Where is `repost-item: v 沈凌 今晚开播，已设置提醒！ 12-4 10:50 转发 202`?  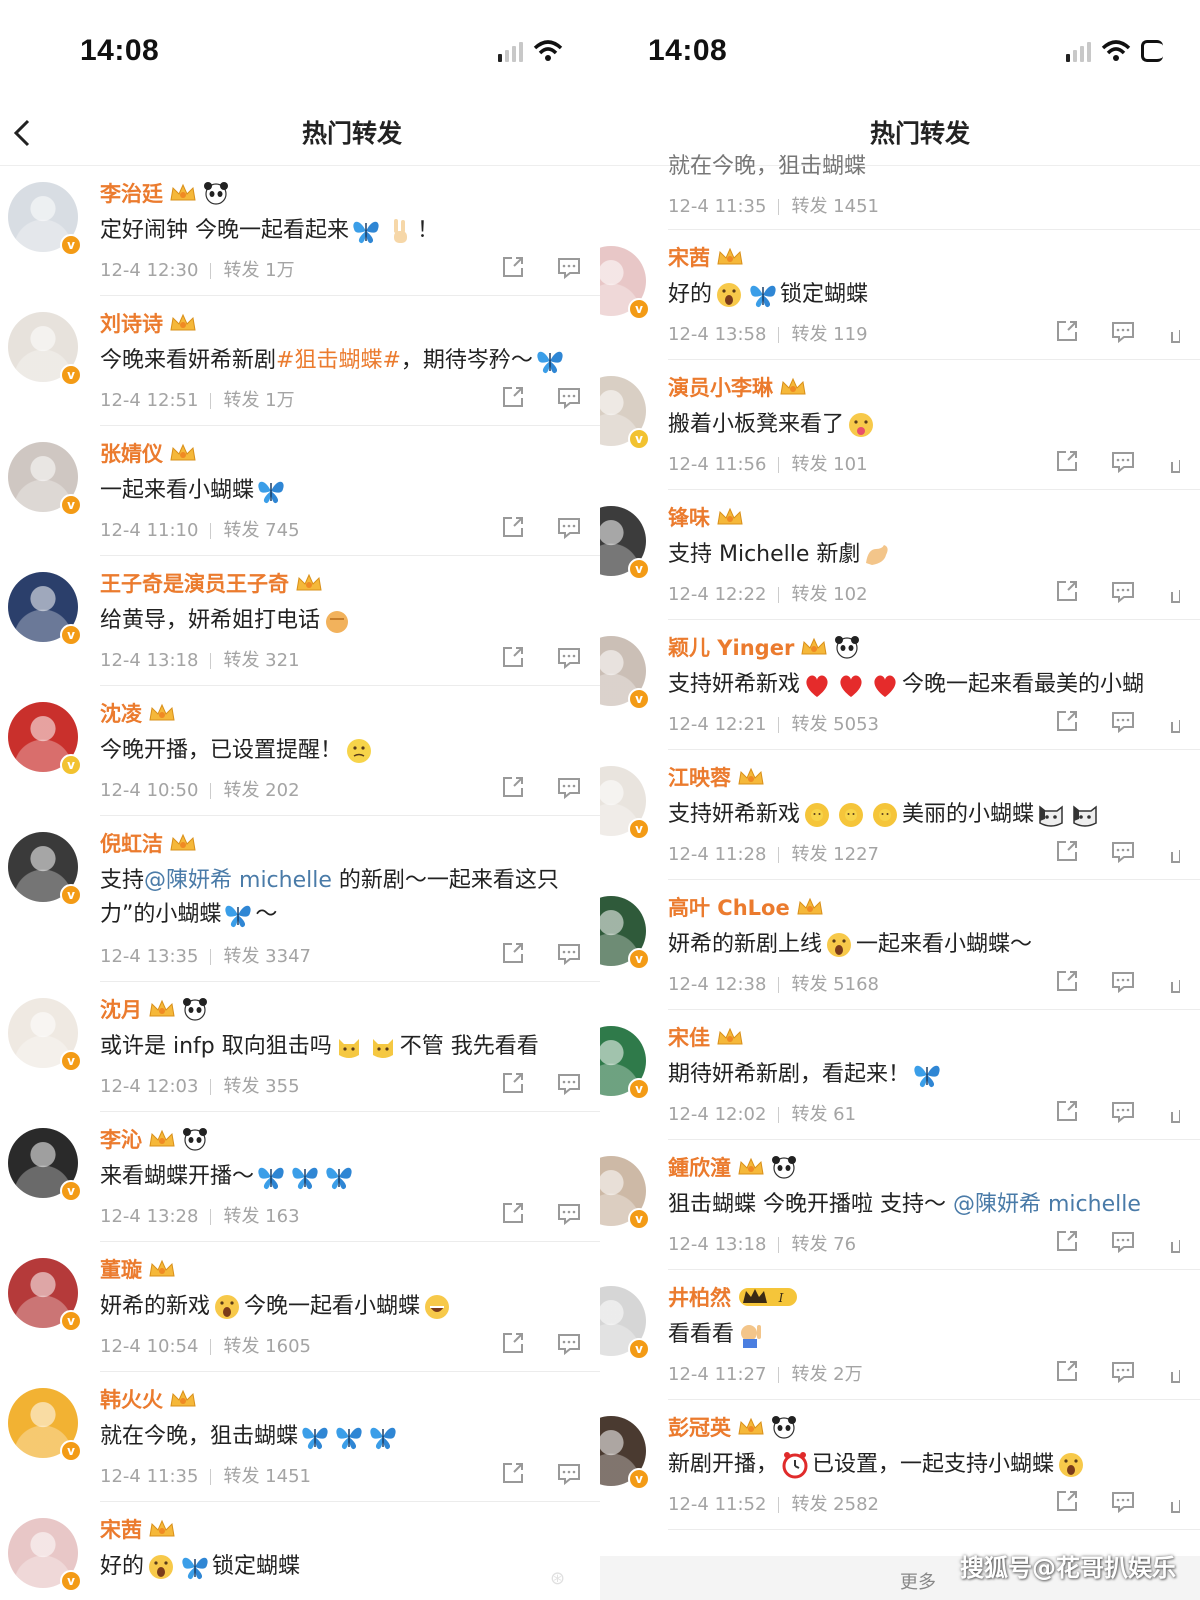
repost-item: v 沈凌 今晚开播，已设置提醒！ 12-4 10:50 转发 202 is located at coordinates (300, 751).